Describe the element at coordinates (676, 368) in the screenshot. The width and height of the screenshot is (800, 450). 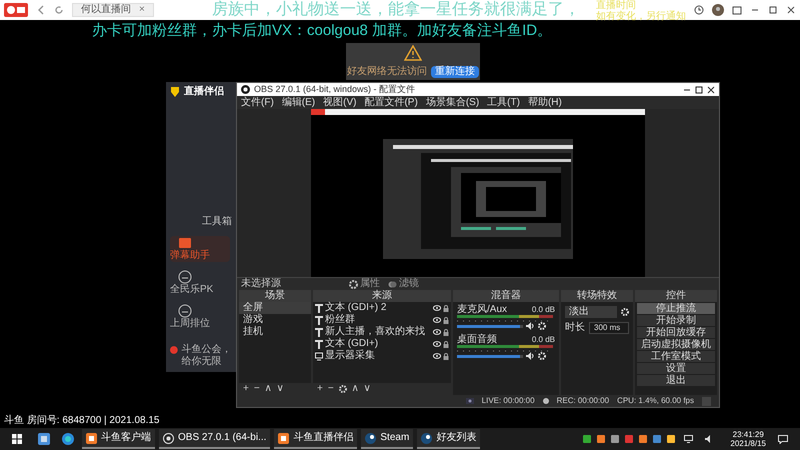
I see `control-button: 设置` at that location.